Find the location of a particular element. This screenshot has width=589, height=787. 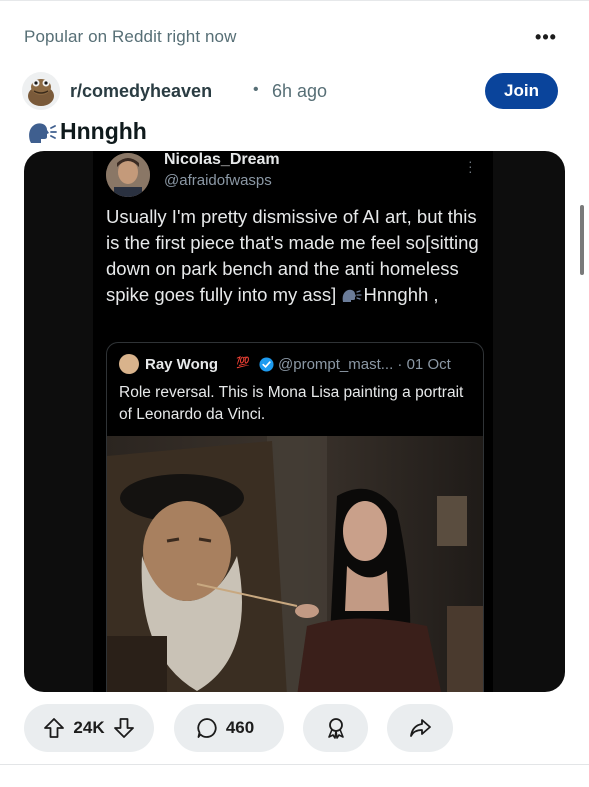

award-ribbon-icon is located at coordinates (335, 728).